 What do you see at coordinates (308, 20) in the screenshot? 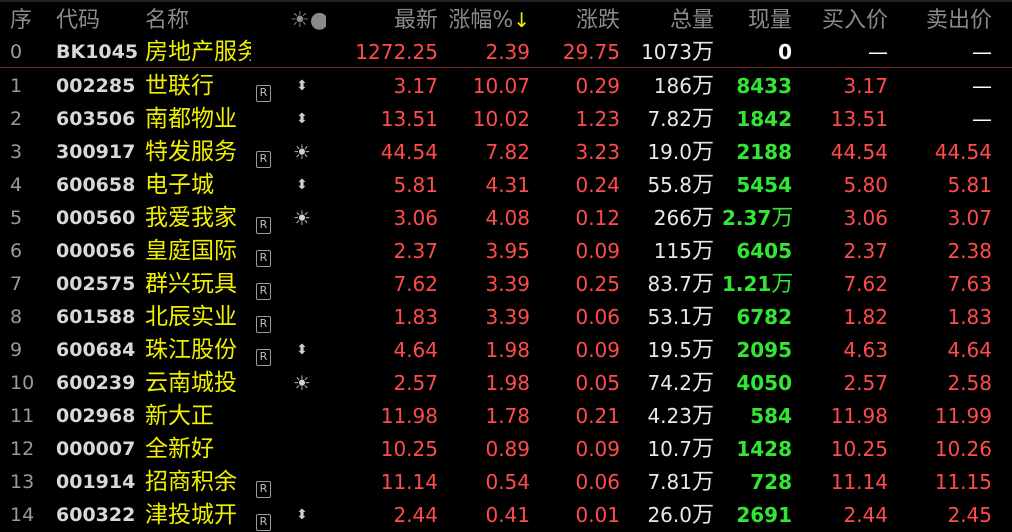
I see `column-header-flags: ☀●` at bounding box center [308, 20].